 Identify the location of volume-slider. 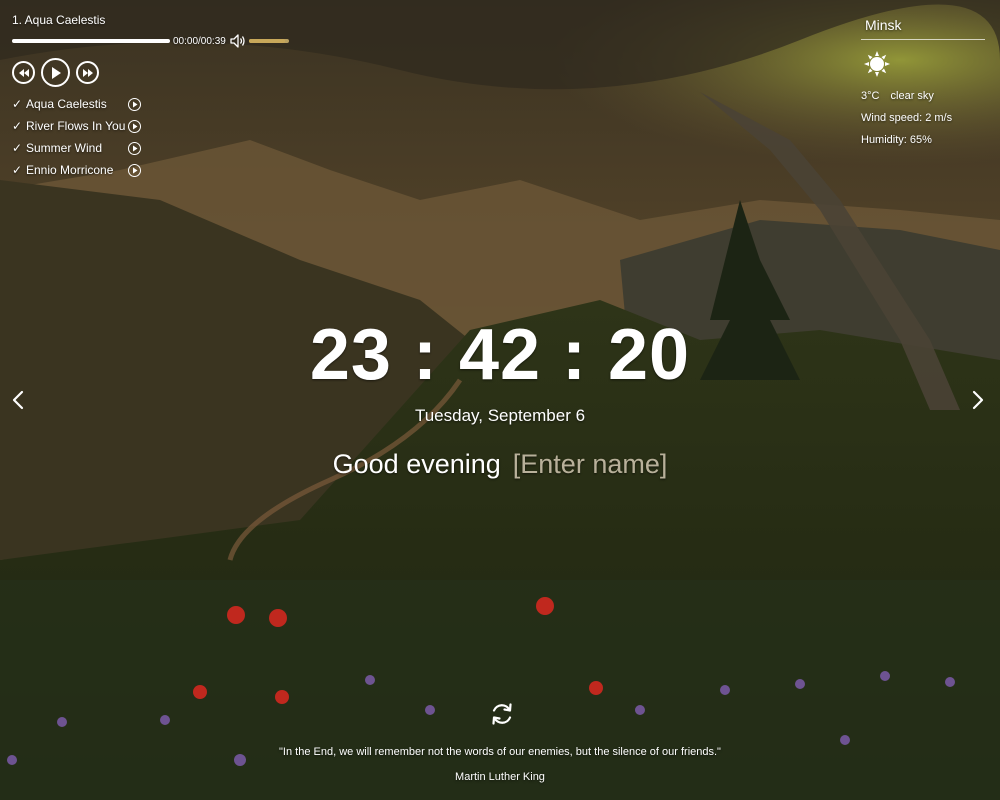
(268, 41).